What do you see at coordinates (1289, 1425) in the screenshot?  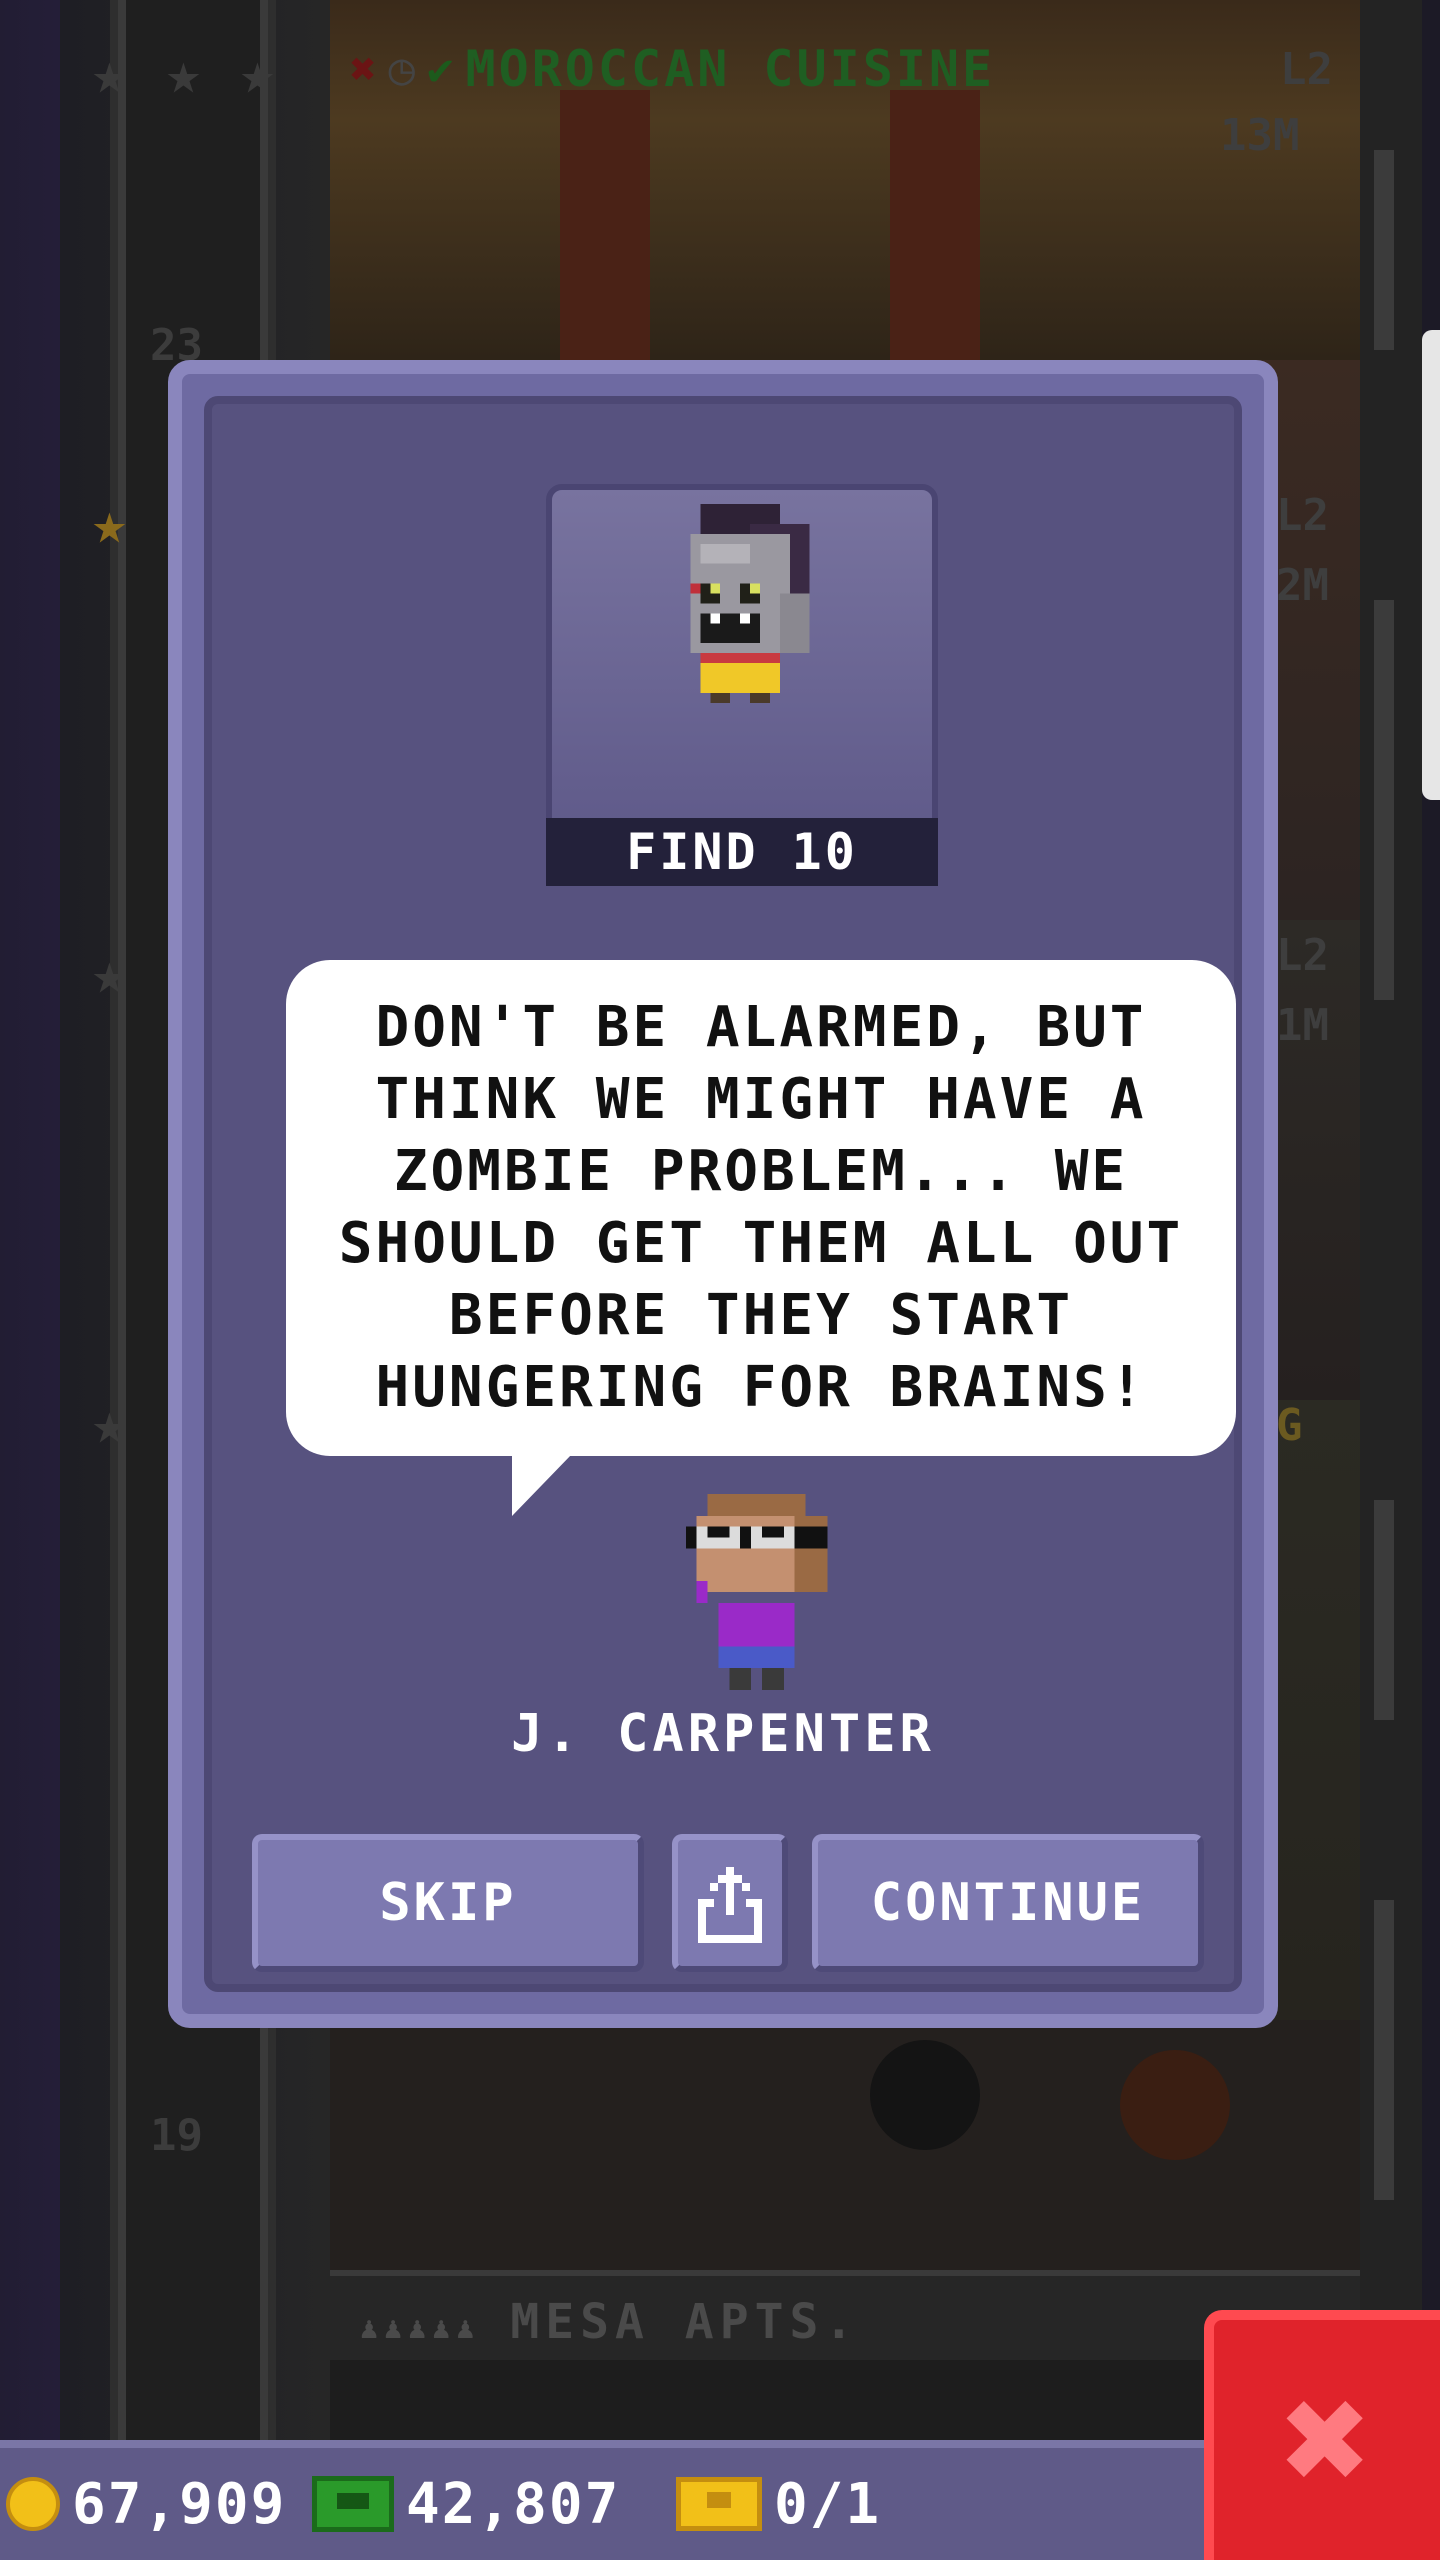 I see `floor-tag: G` at bounding box center [1289, 1425].